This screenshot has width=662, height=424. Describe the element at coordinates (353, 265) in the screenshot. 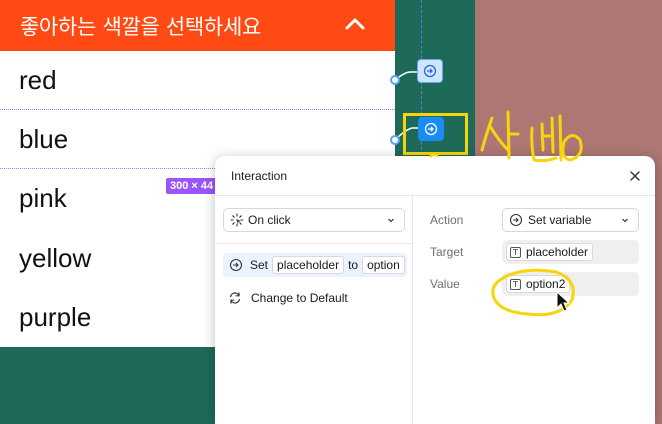

I see `action-connector: to` at that location.